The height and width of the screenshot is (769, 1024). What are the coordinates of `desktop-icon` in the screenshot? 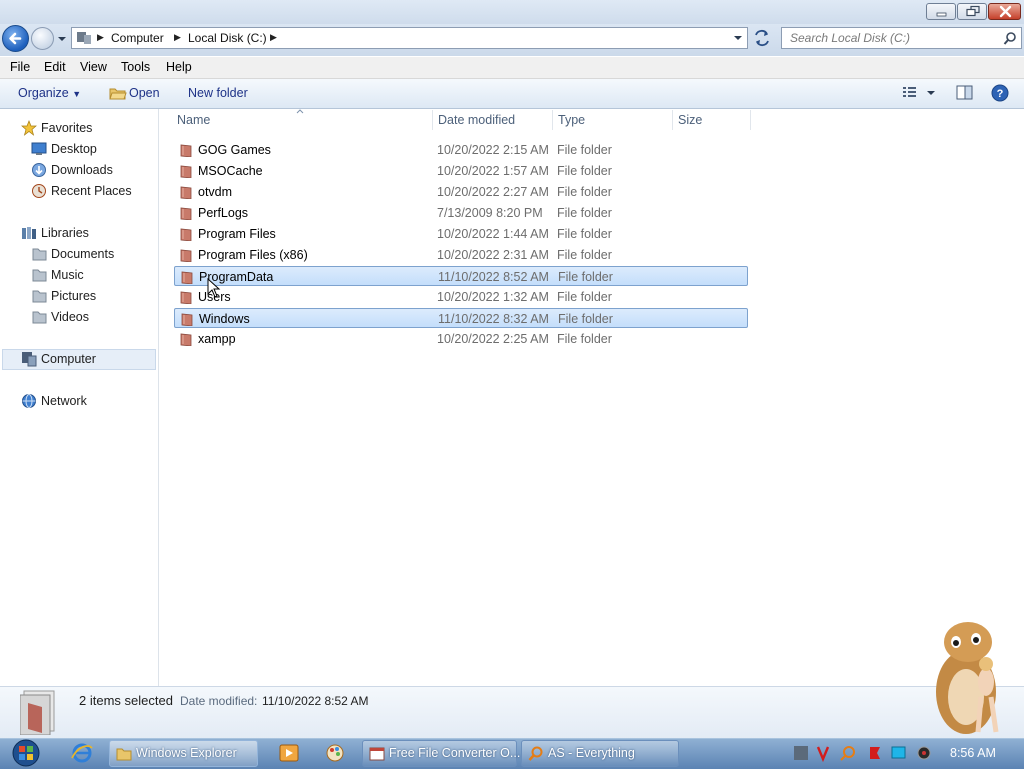 It's located at (39, 148).